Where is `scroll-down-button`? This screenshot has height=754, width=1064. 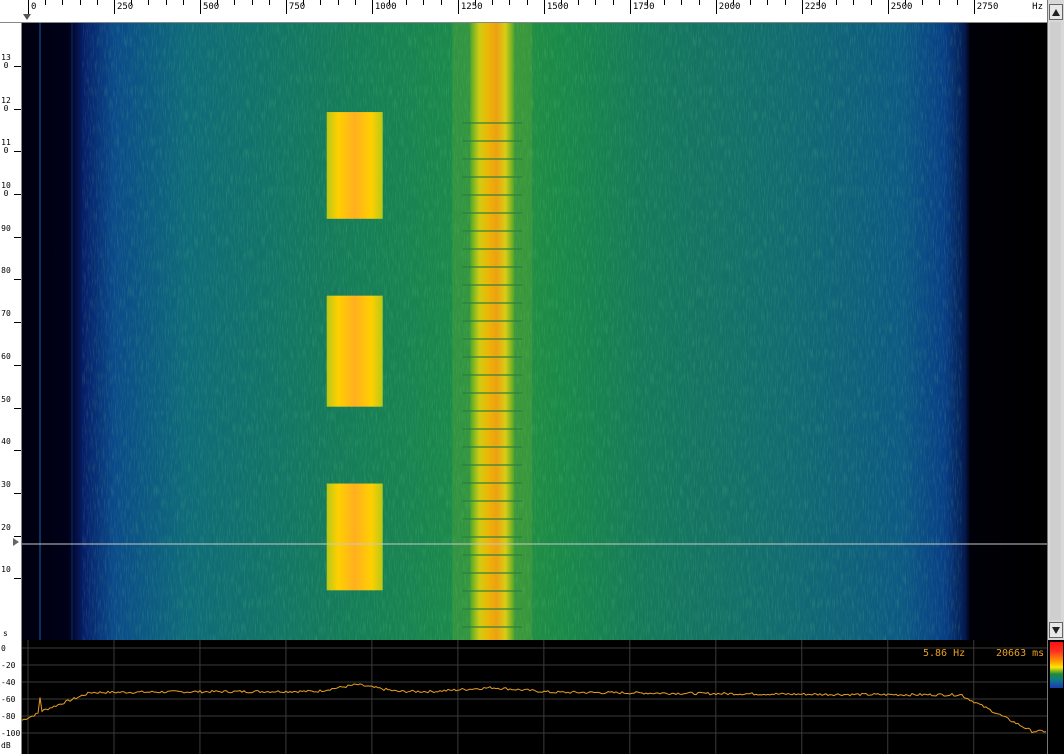
scroll-down-button is located at coordinates (1056, 630).